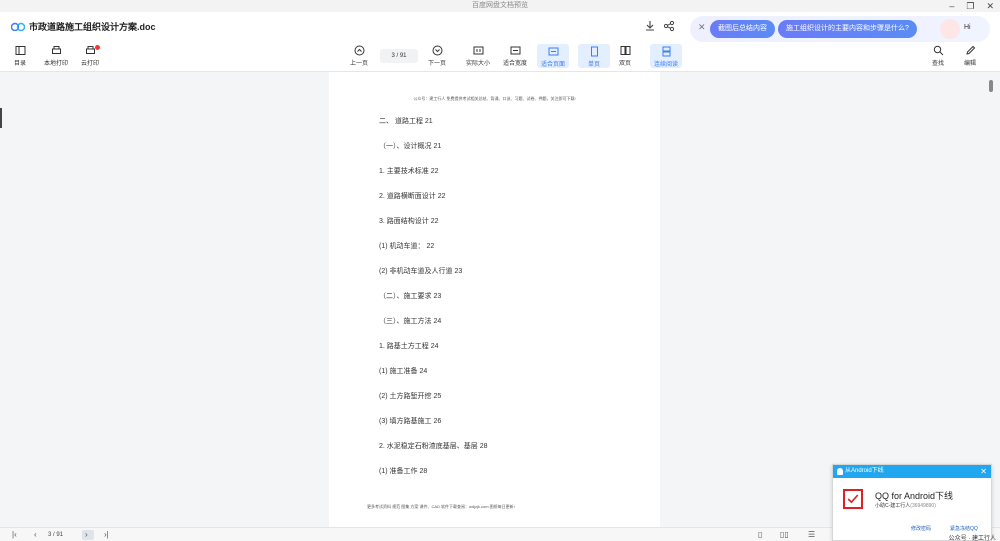 The image size is (1000, 541). Describe the element at coordinates (972, 538) in the screenshot. I see `watermark-text: 公众号 · 建工行人` at that location.